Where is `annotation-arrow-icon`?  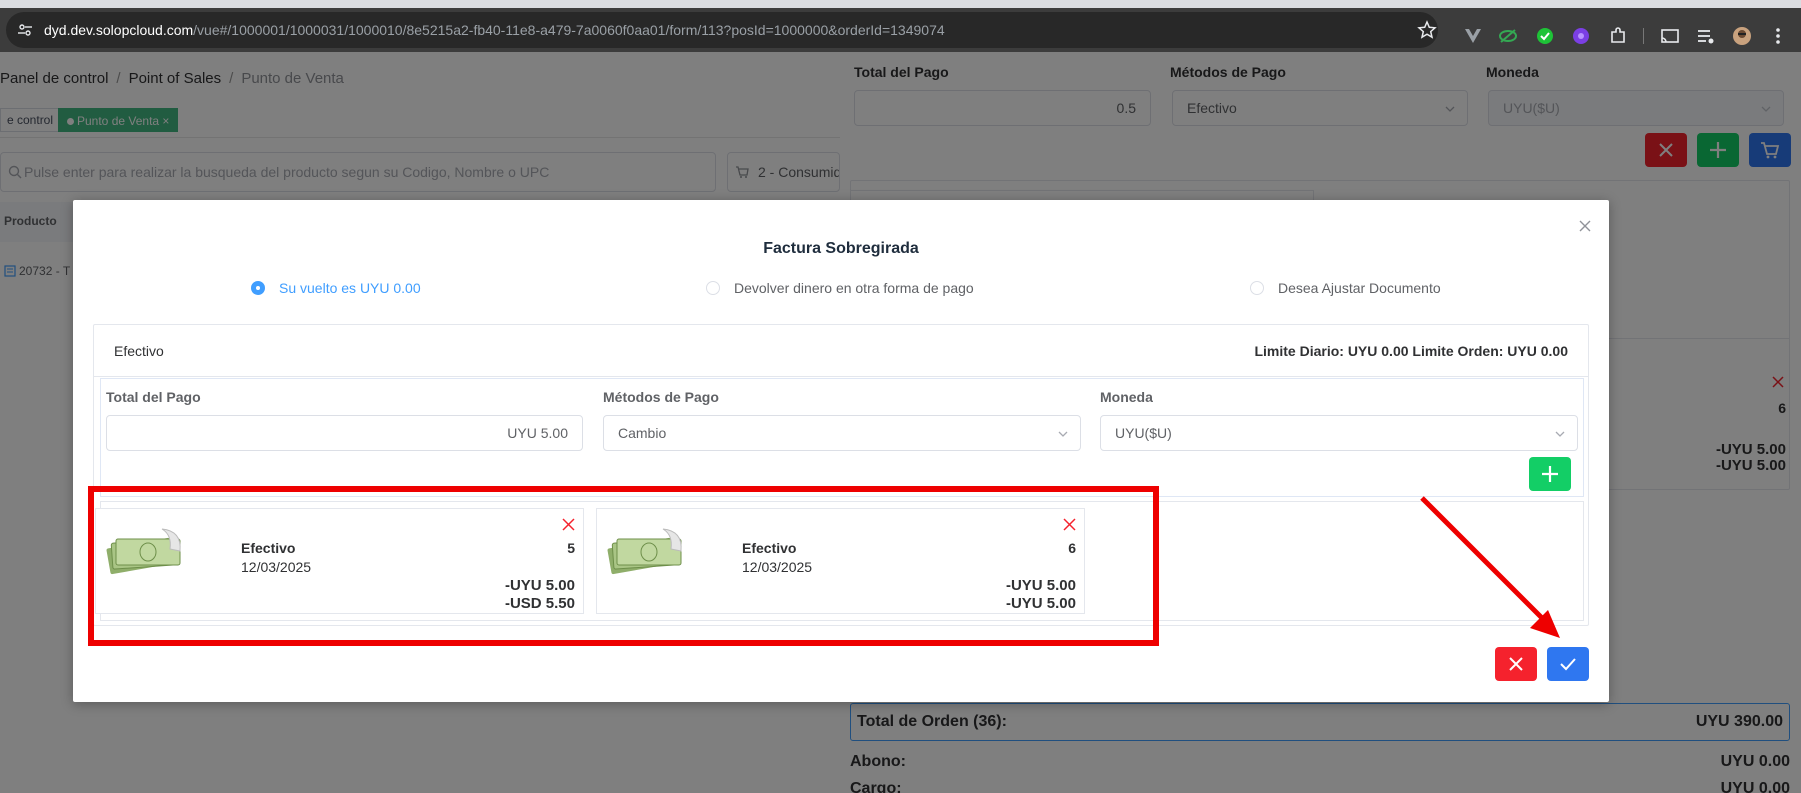
annotation-arrow-icon is located at coordinates (1490, 567).